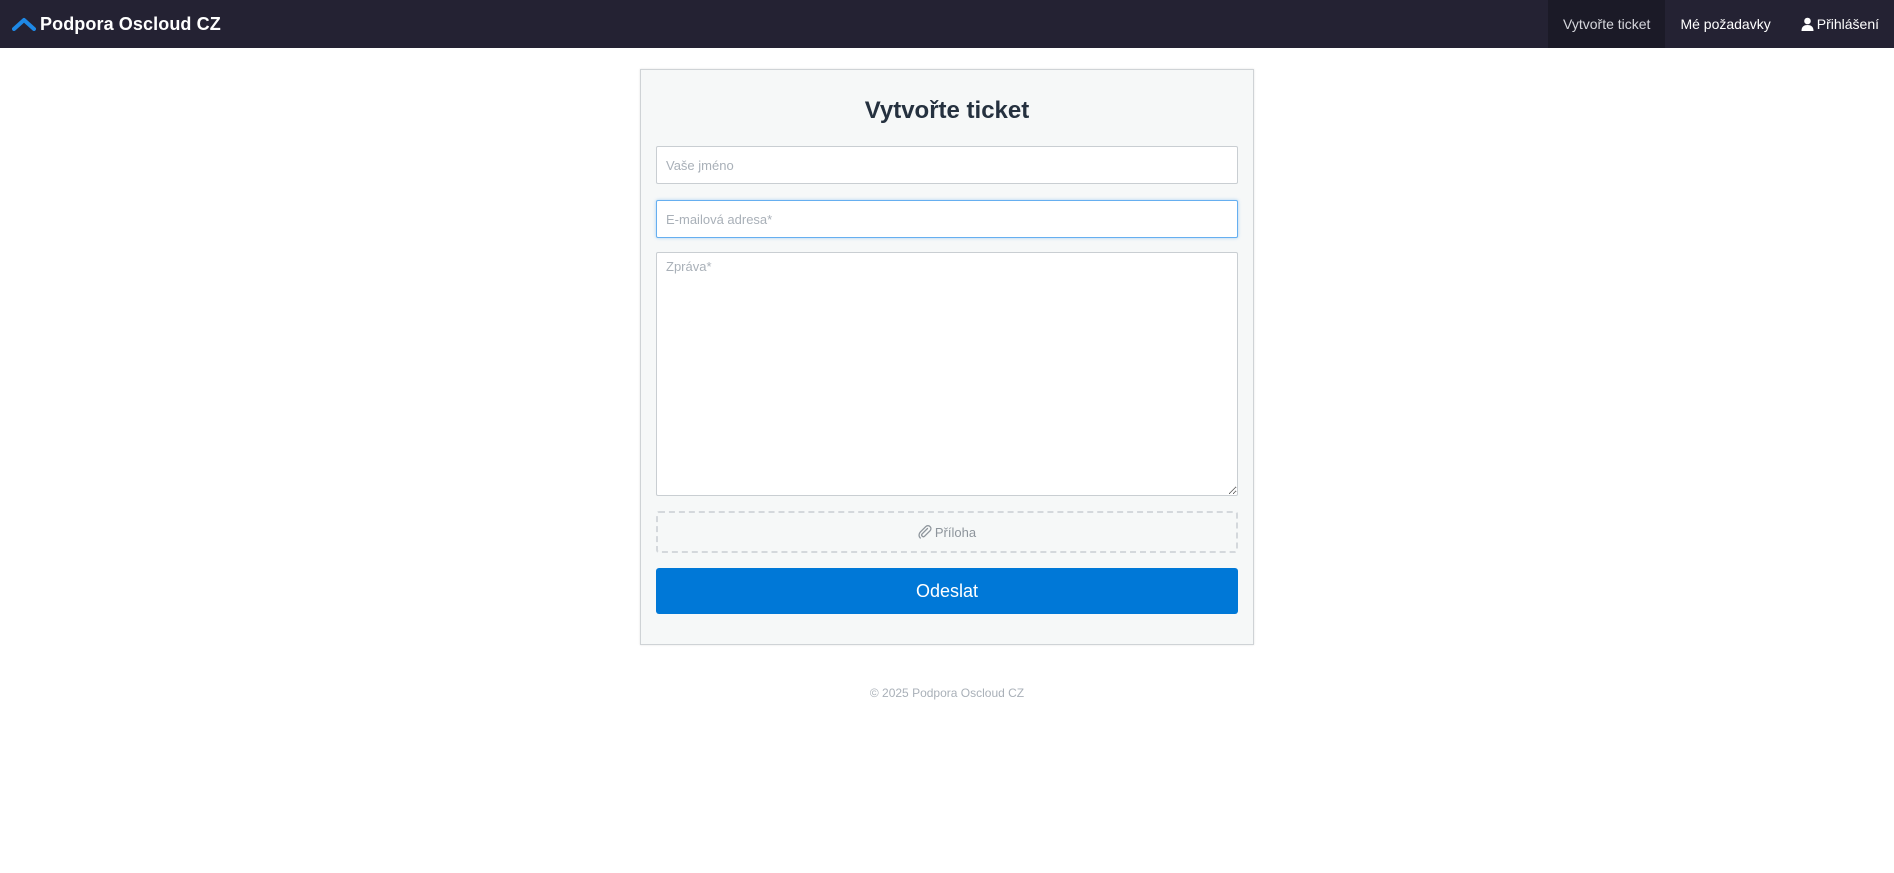  What do you see at coordinates (1847, 24) in the screenshot?
I see `nav-login-label: Přihlášení` at bounding box center [1847, 24].